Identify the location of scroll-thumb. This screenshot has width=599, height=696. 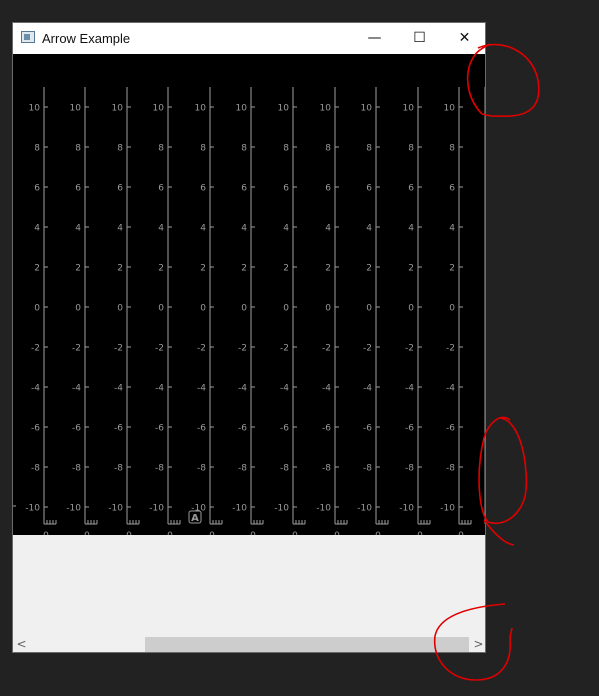
(307, 644).